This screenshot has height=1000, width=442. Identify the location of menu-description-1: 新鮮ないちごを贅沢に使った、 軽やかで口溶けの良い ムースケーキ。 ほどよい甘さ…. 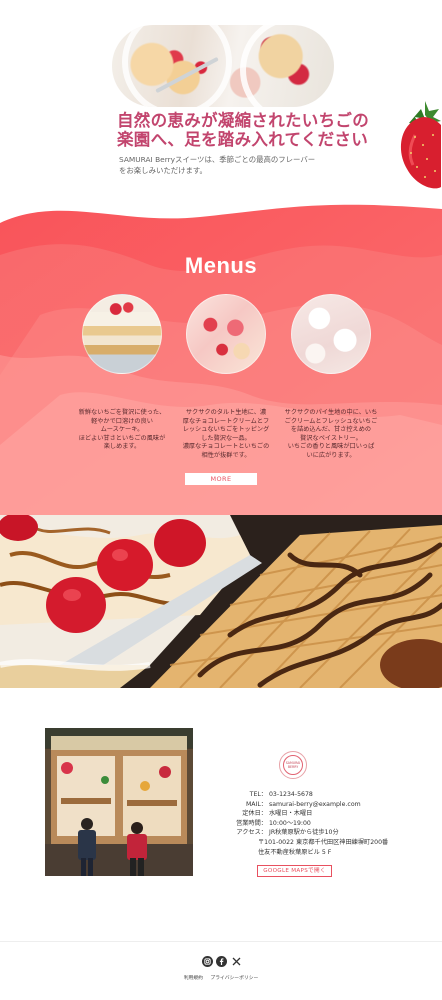
(122, 430).